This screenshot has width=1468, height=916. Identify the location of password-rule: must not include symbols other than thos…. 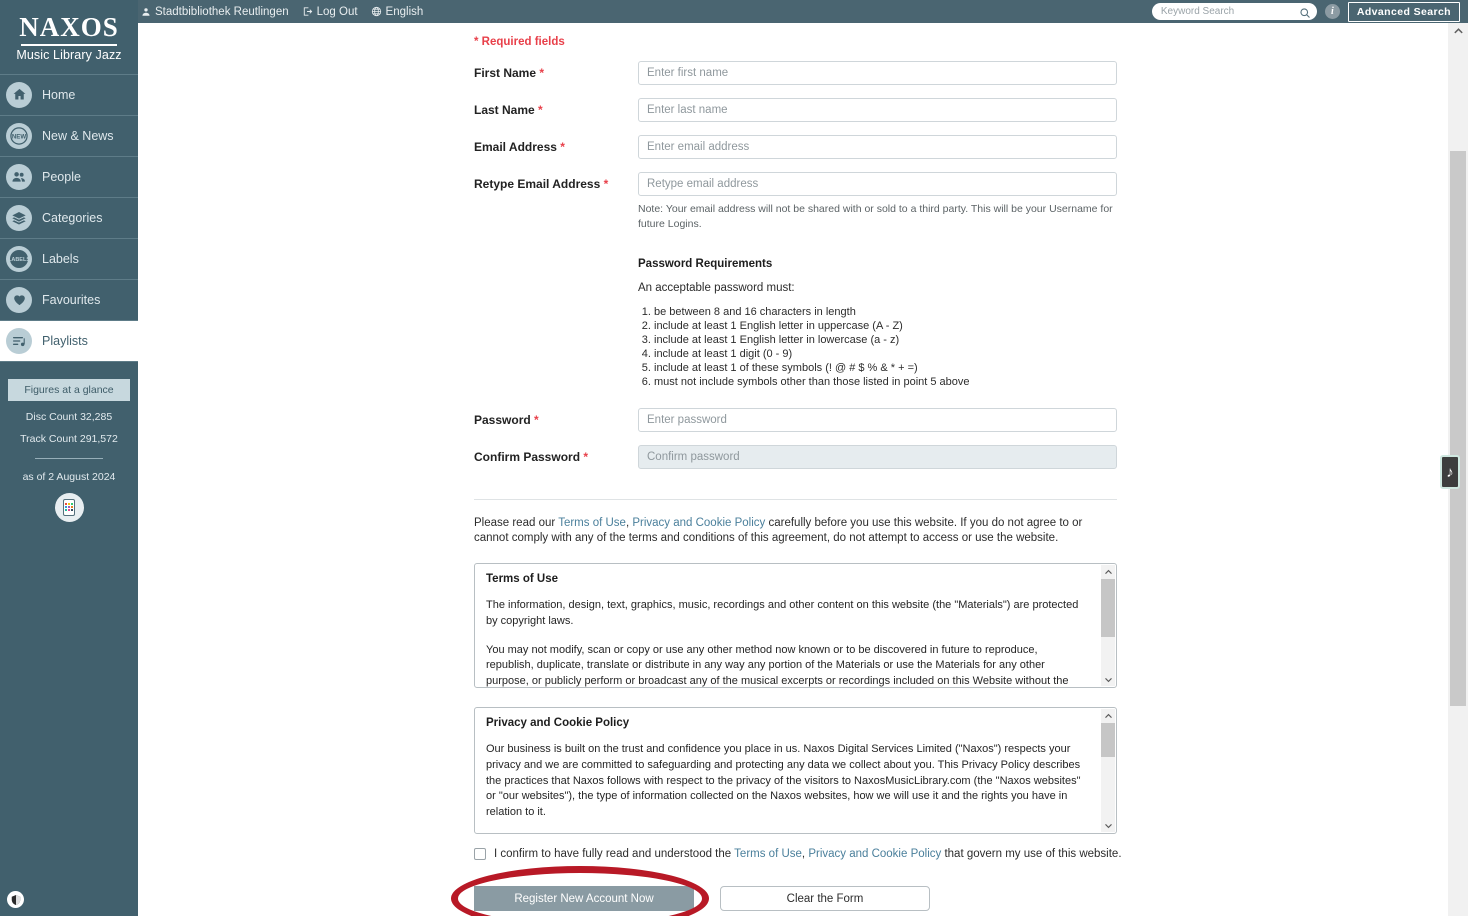
(885, 383).